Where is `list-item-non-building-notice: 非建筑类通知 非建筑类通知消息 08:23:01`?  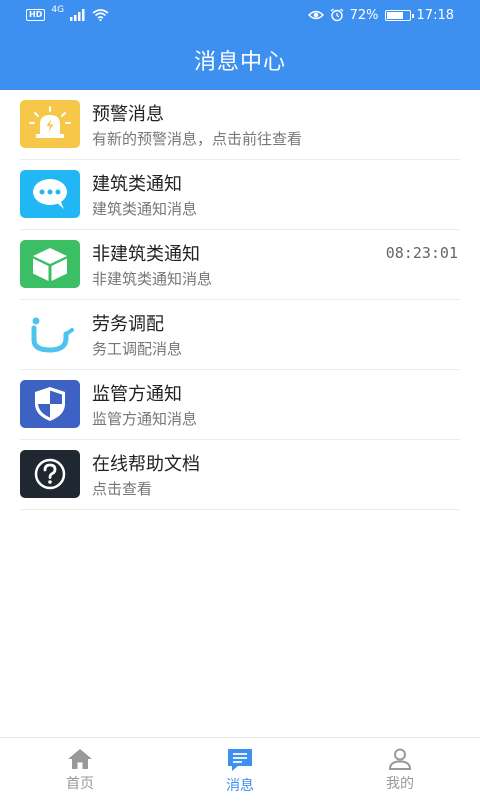
list-item-non-building-notice: 非建筑类通知 非建筑类通知消息 08:23:01 is located at coordinates (240, 265).